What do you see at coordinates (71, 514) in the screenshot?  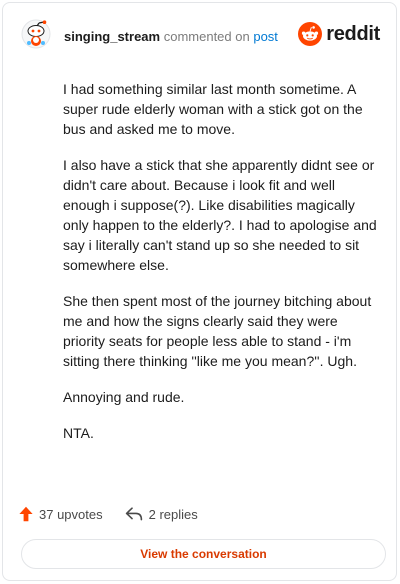 I see `upvote-count: 37 upvotes` at bounding box center [71, 514].